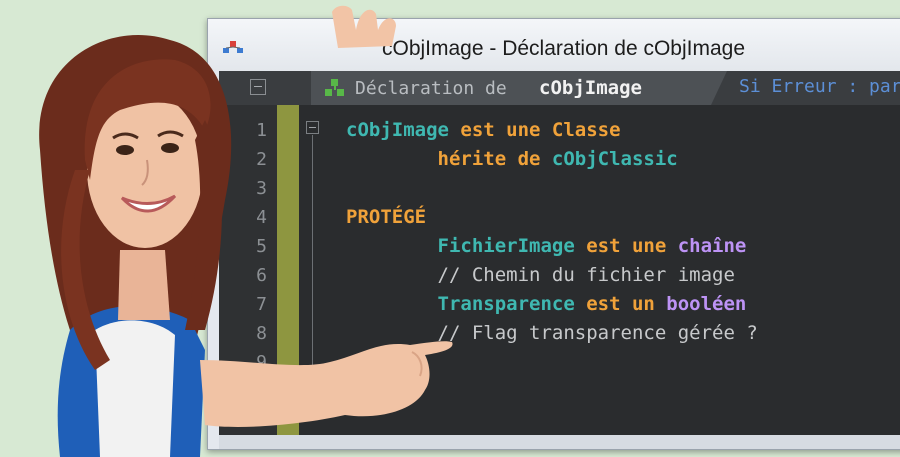 This screenshot has height=457, width=900. What do you see at coordinates (261, 362) in the screenshot?
I see `line-number: 9` at bounding box center [261, 362].